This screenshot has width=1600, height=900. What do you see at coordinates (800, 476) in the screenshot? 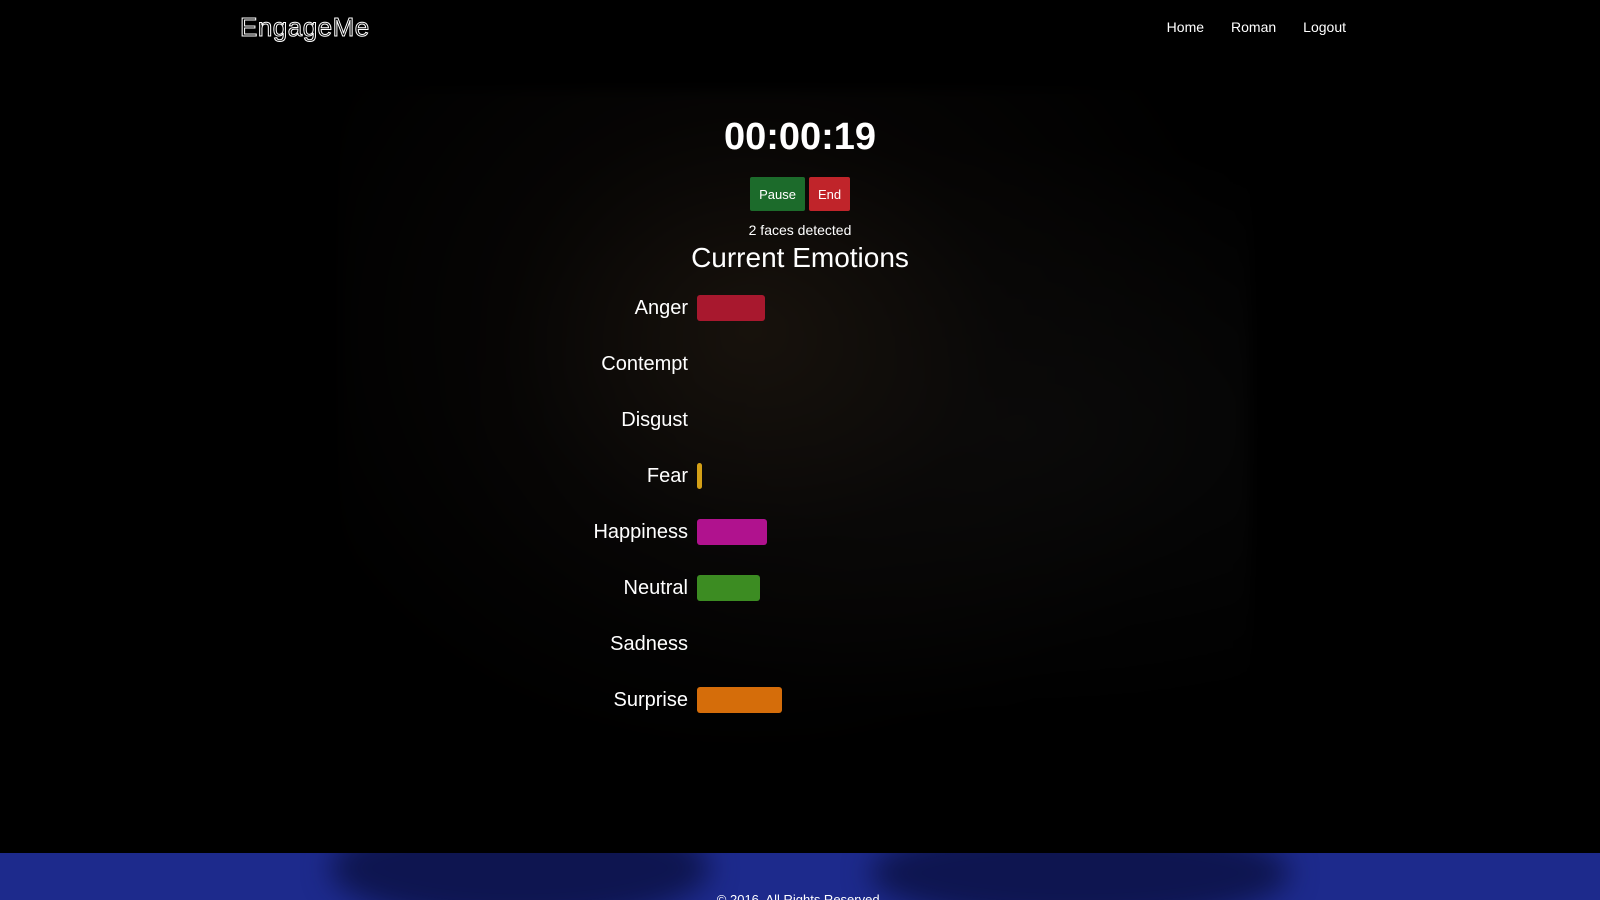
I see `emotion-row: Fear` at bounding box center [800, 476].